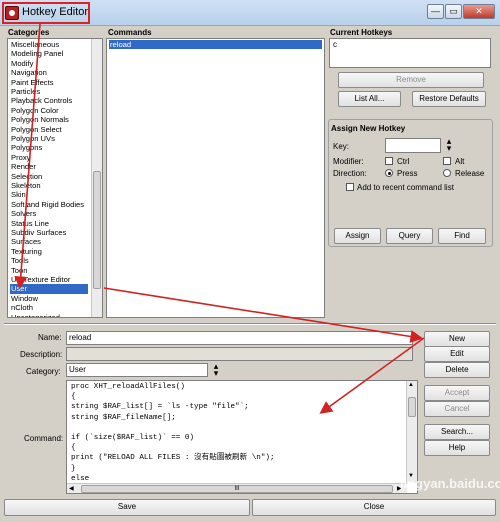  What do you see at coordinates (372, 375) in the screenshot?
I see `arrow-new-to-command-editor` at bounding box center [372, 375].